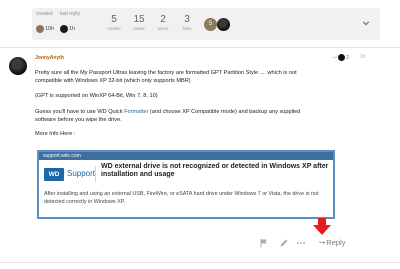  I want to click on reply-to-indicator: ↩ 2, so click(341, 57).